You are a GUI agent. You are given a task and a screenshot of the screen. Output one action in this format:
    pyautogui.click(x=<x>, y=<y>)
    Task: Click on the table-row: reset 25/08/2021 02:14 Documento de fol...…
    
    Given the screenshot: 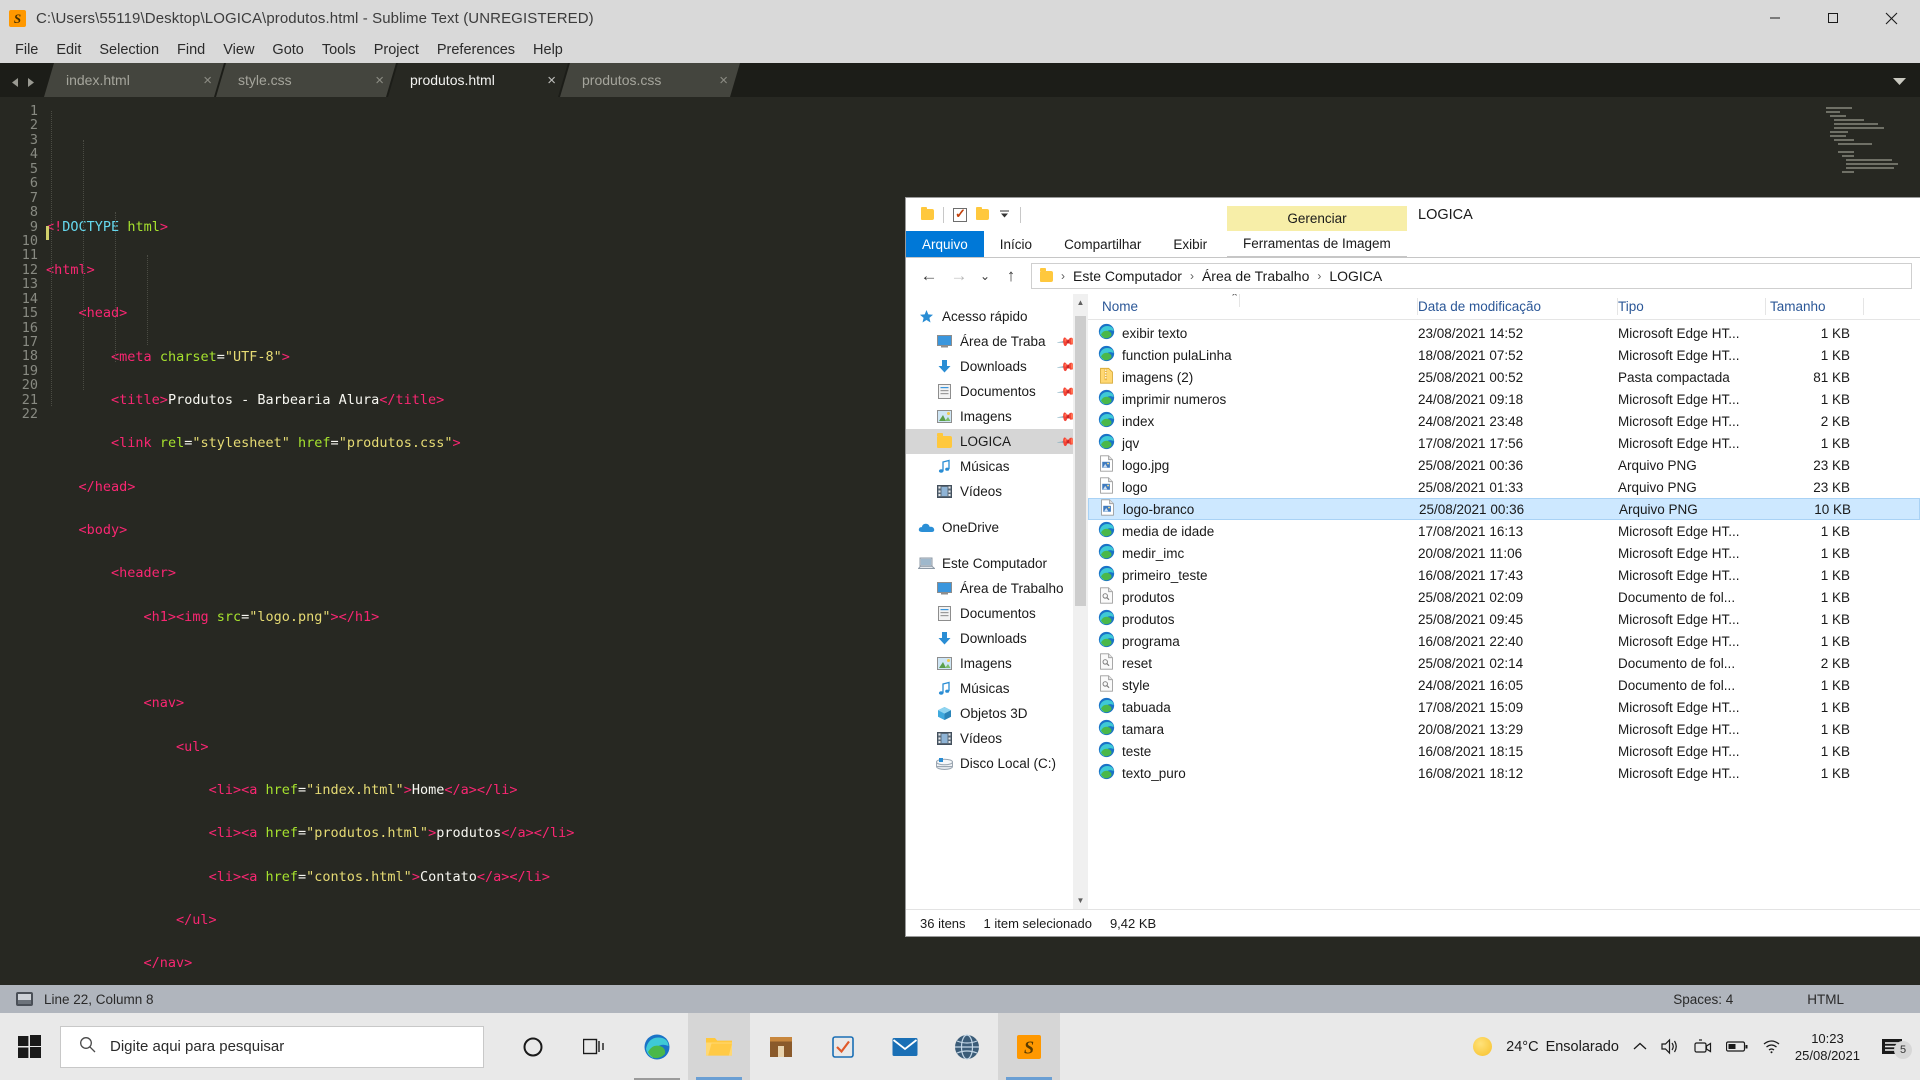 What is the action you would take?
    pyautogui.click(x=1504, y=663)
    